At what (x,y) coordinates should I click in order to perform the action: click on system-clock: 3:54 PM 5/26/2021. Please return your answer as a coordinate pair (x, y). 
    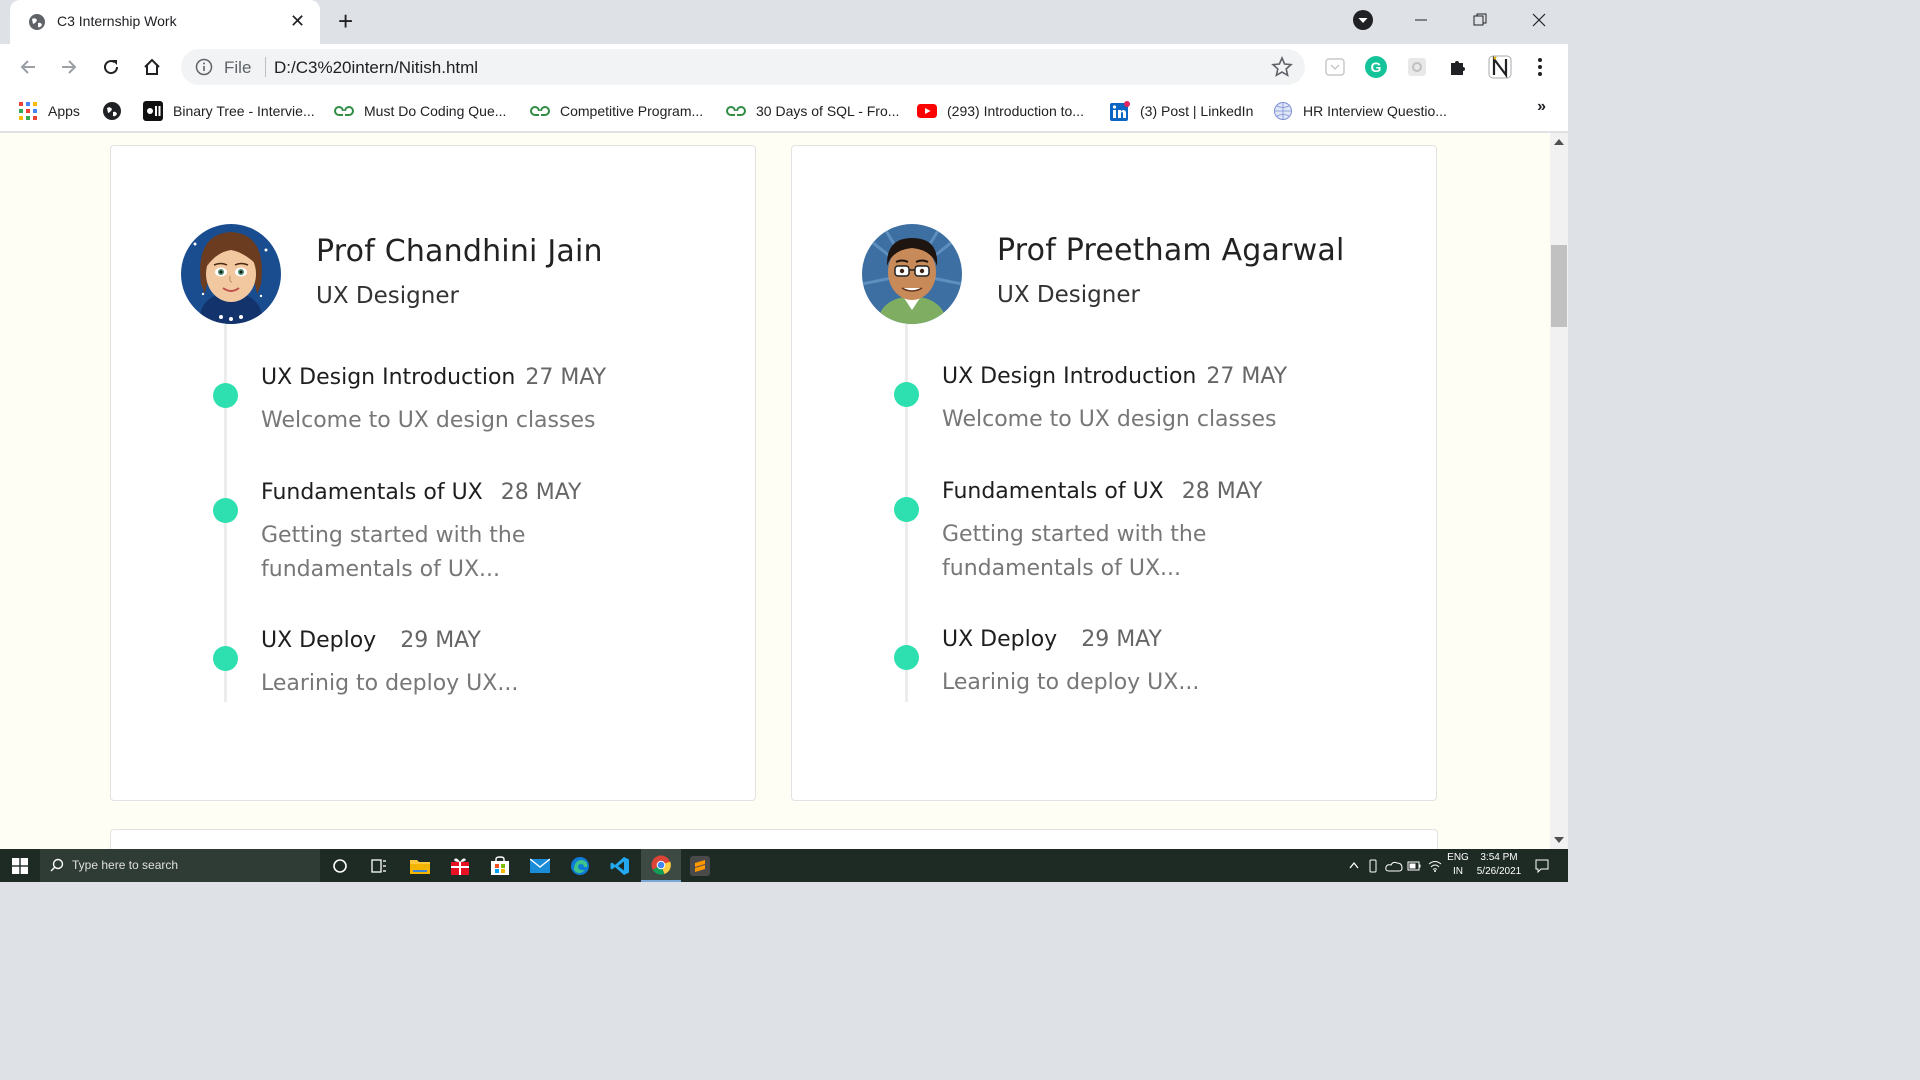
    Looking at the image, I should click on (1499, 865).